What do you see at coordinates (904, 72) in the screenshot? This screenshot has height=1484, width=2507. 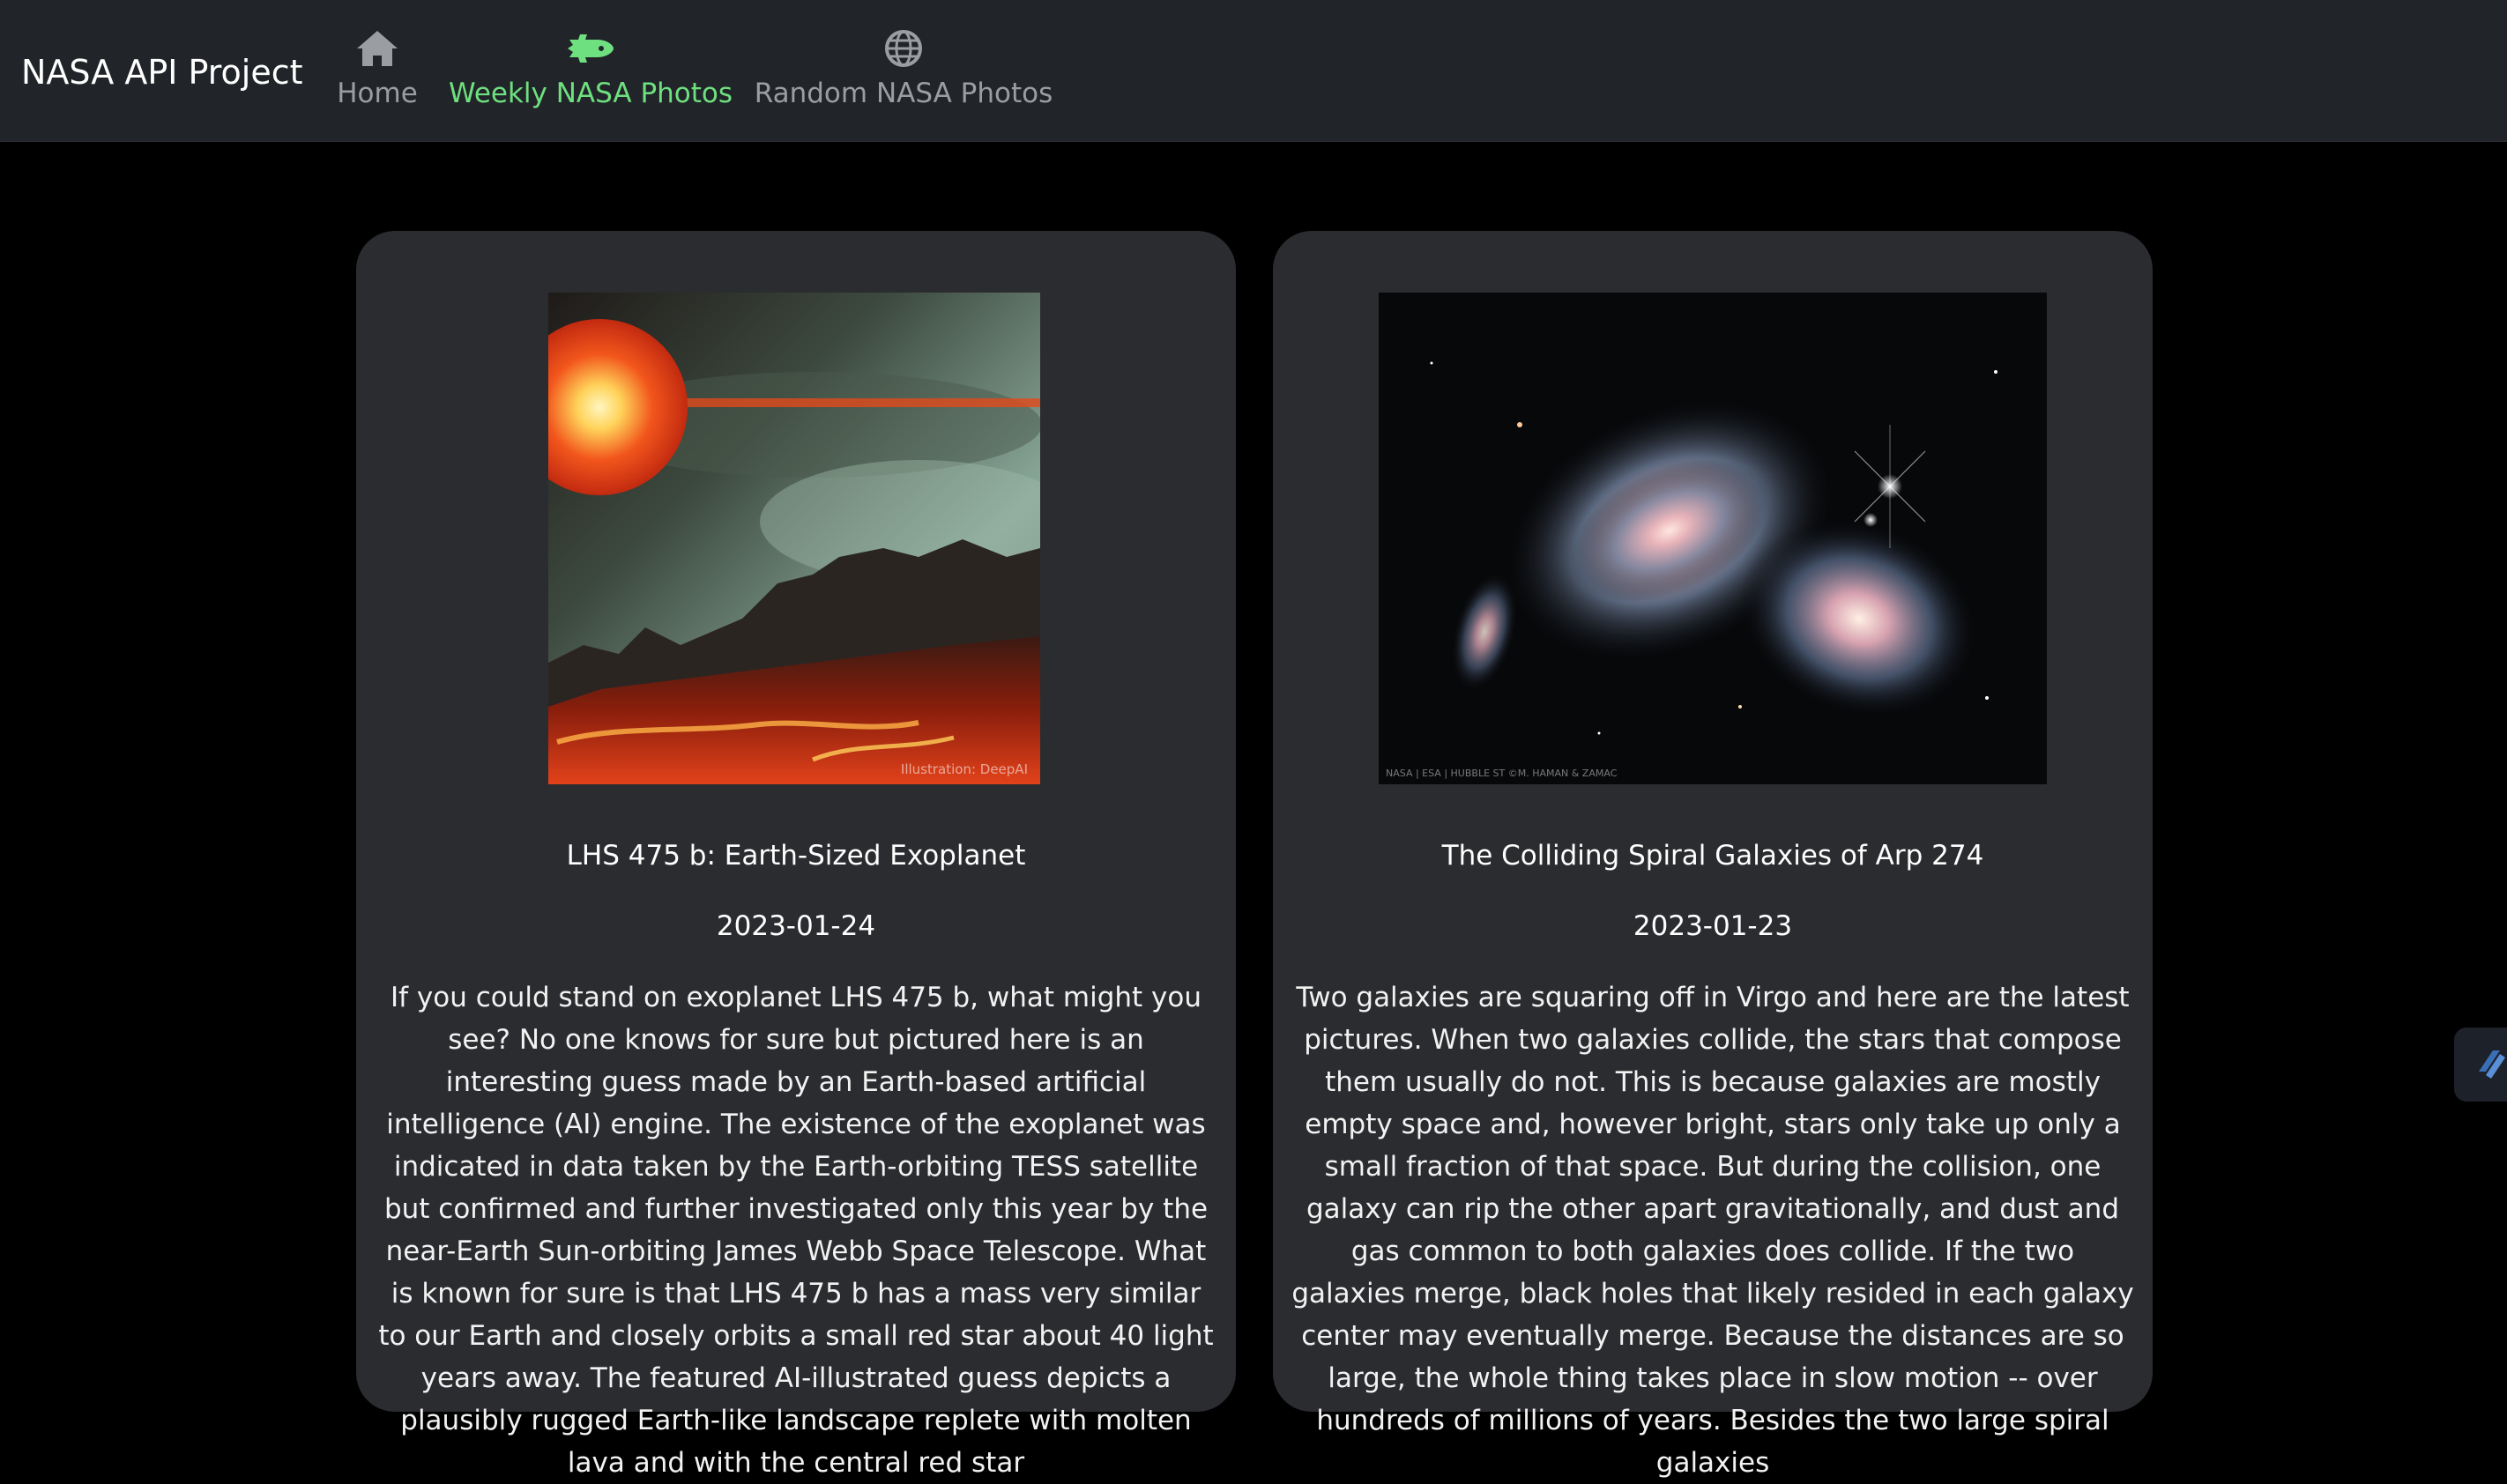 I see `nav-item-random-photos: Random NASA Photos` at bounding box center [904, 72].